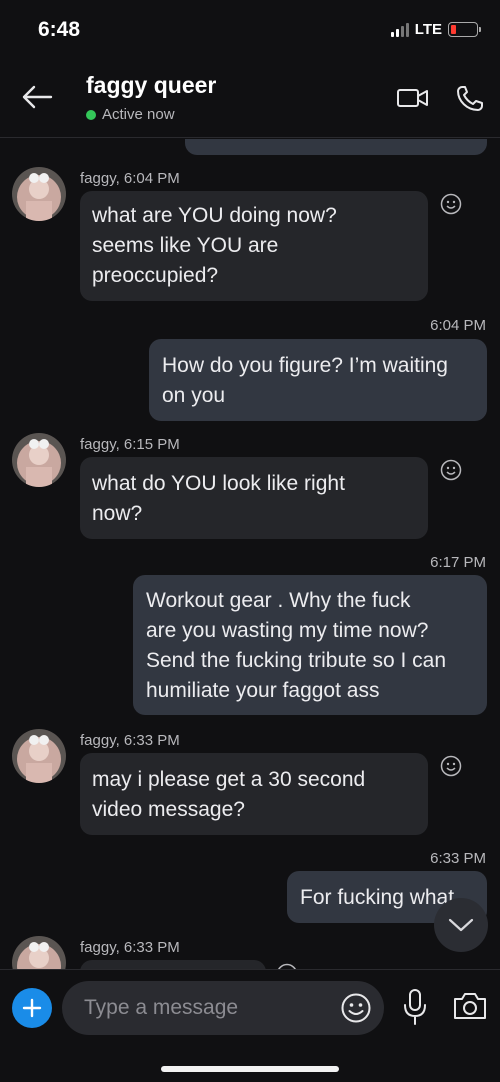 This screenshot has height=1082, width=500. Describe the element at coordinates (173, 964) in the screenshot. I see `message-bubble-incoming` at that location.